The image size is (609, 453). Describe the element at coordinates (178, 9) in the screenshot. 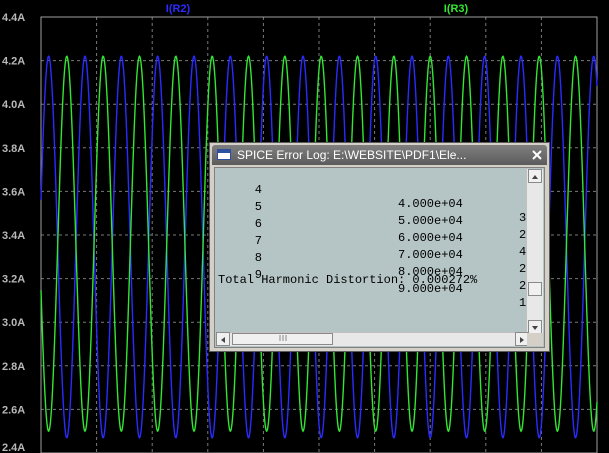

I see `trace-label-i-r2: I(R2)` at that location.